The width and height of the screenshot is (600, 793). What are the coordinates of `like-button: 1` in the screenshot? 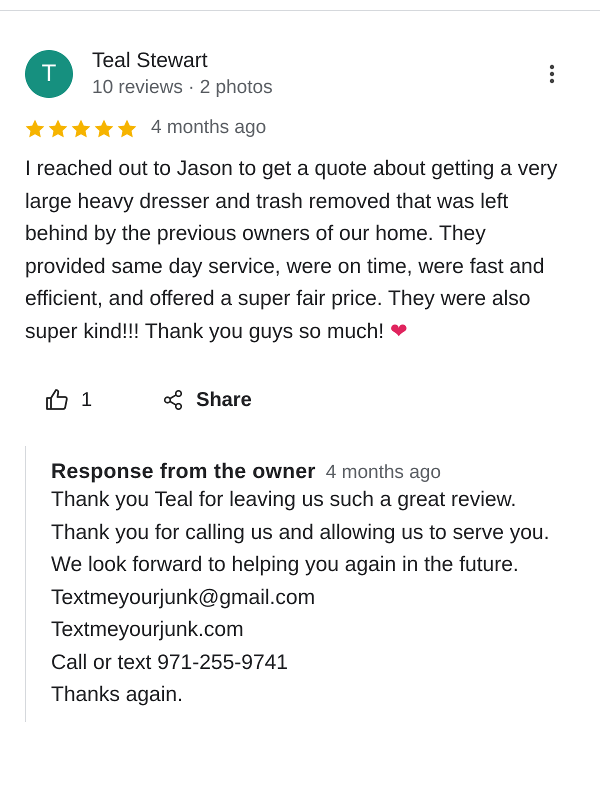 It's located at (68, 400).